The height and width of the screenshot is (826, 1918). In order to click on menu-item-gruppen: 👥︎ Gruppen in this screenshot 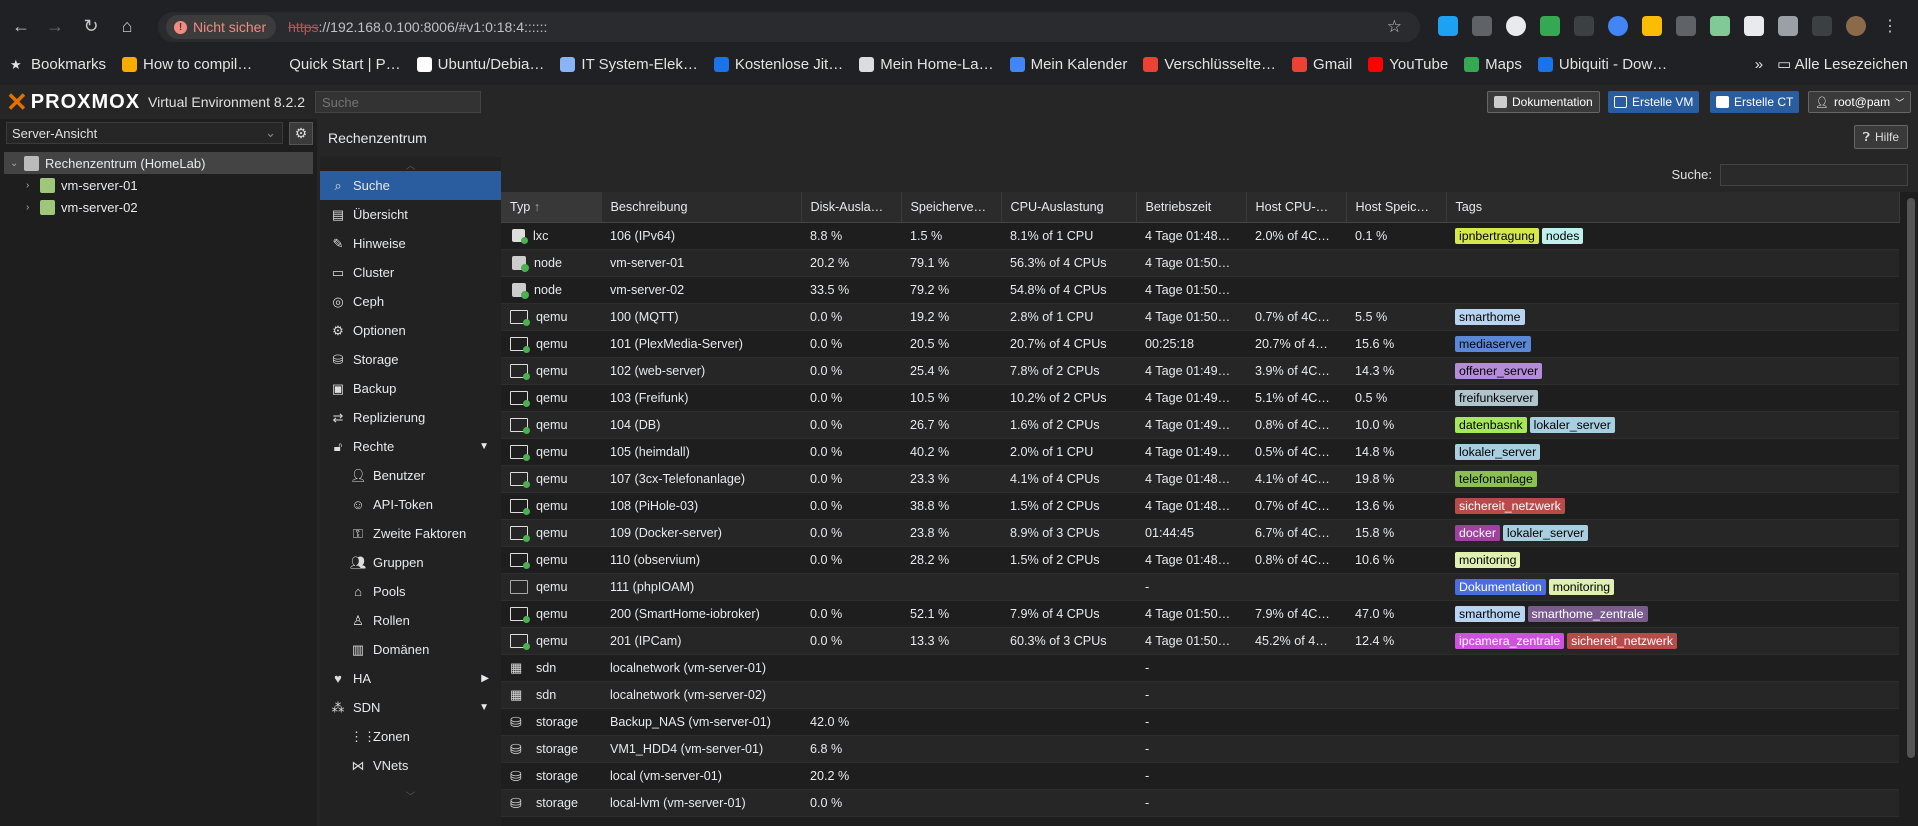, I will do `click(410, 562)`.